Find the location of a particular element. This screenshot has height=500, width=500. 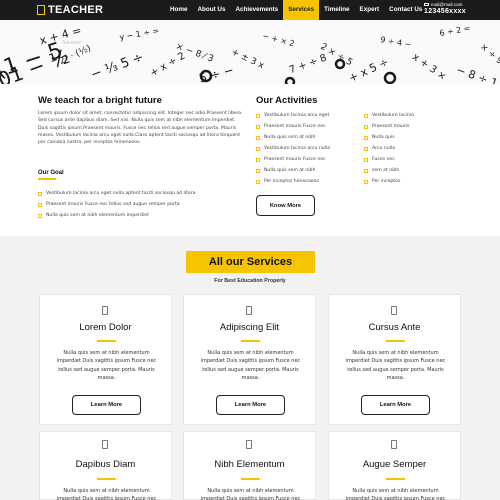

nav-timeline: Timeline is located at coordinates (336, 10).